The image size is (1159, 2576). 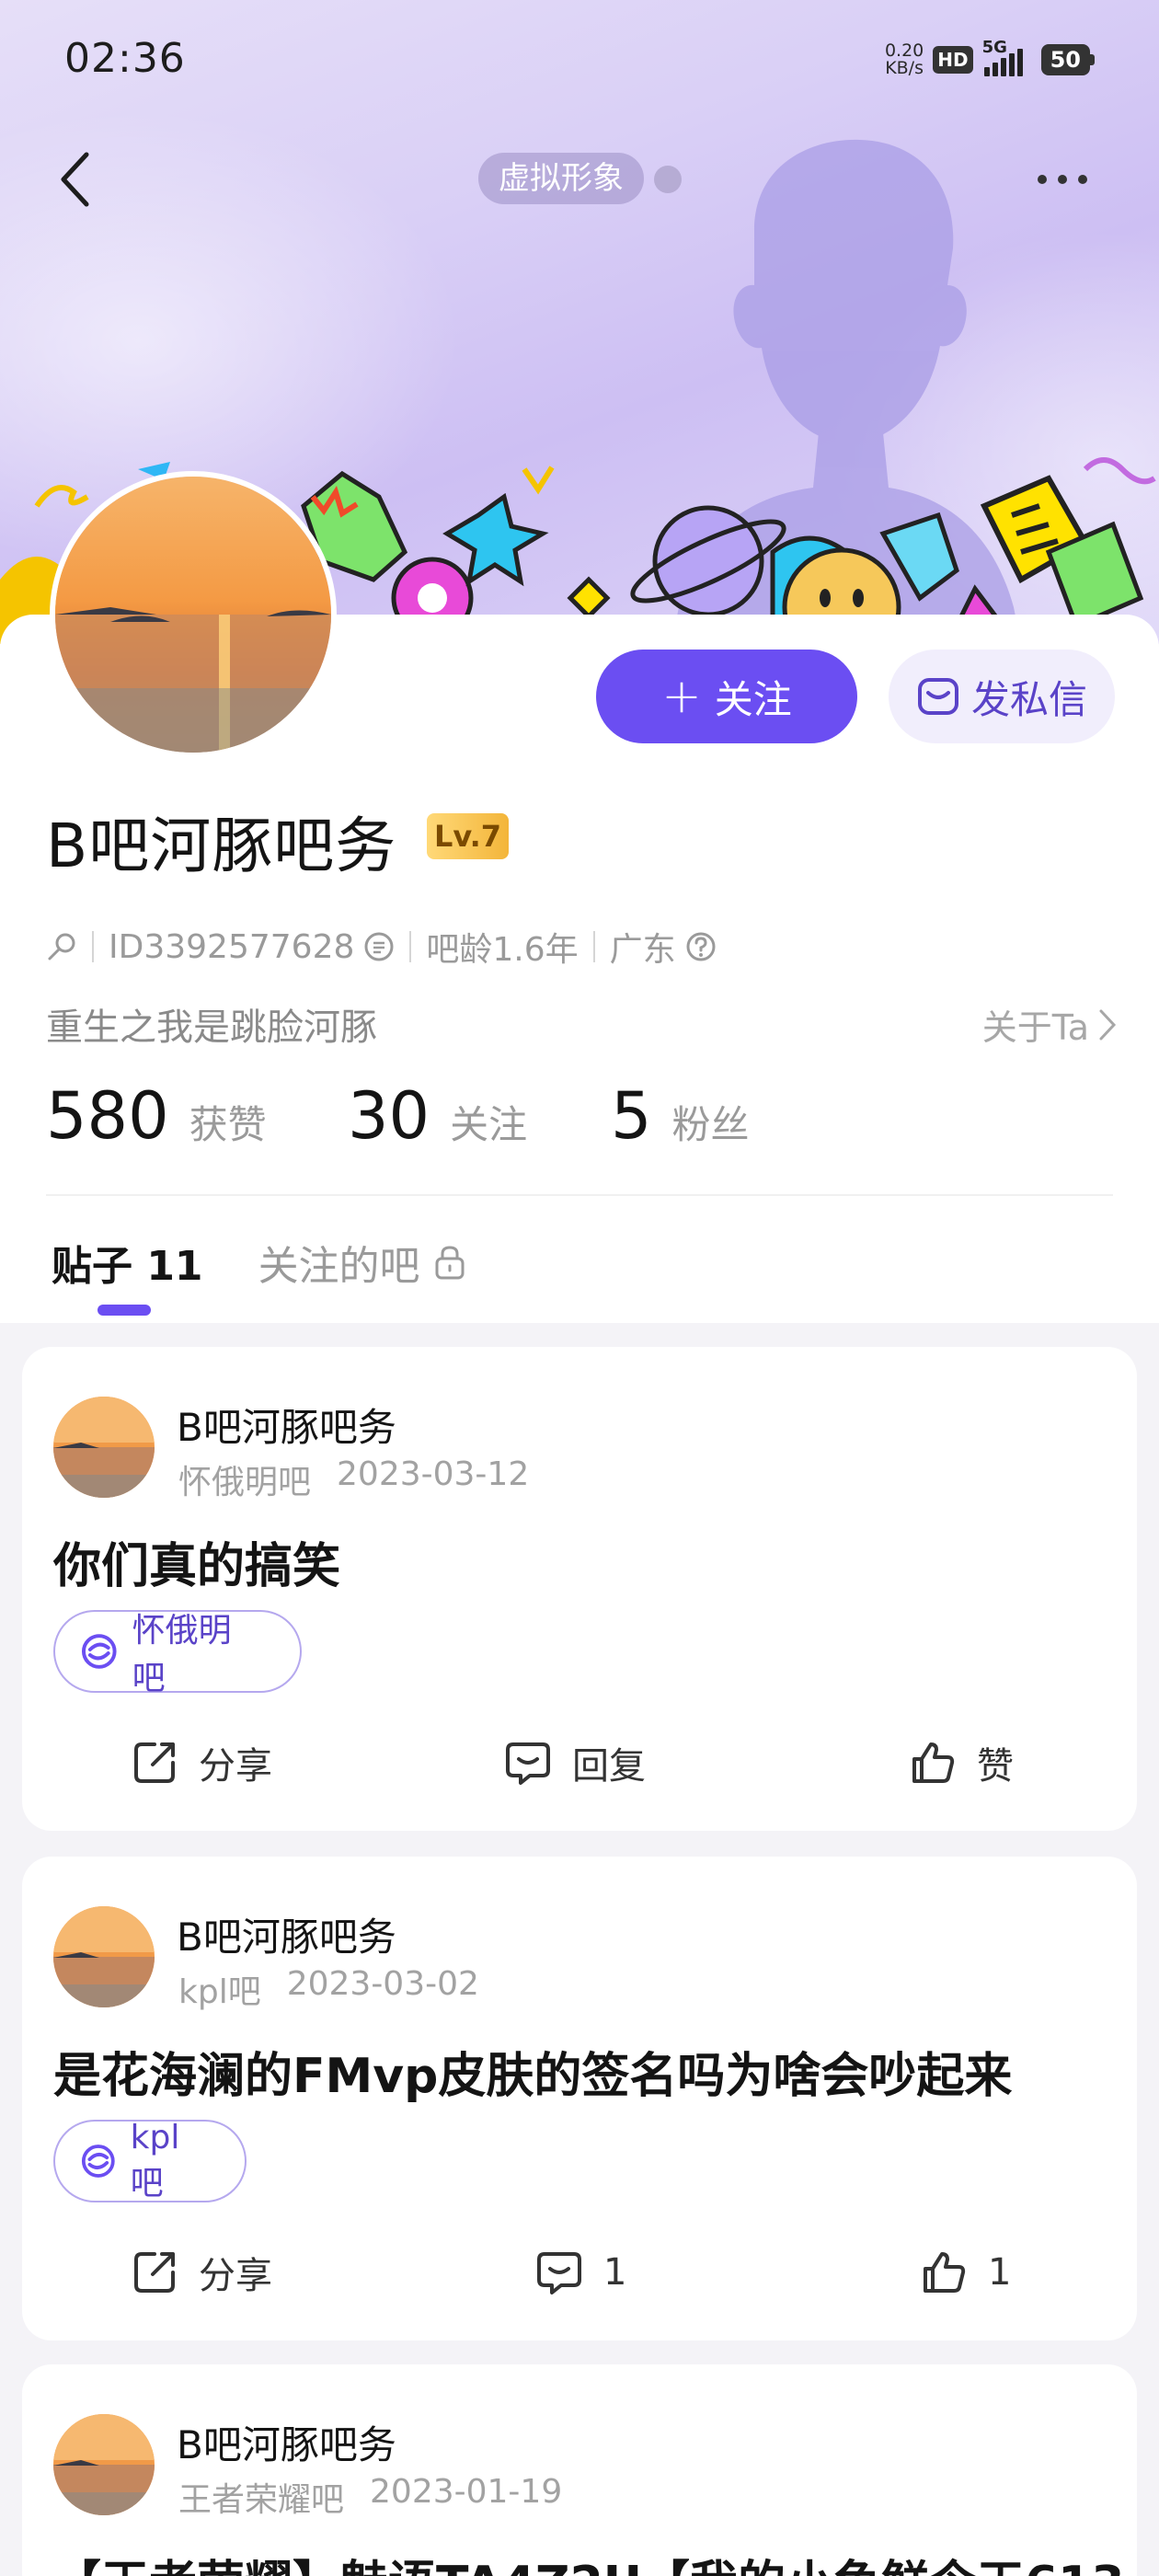 I want to click on avatar-indicator-dot, so click(x=668, y=179).